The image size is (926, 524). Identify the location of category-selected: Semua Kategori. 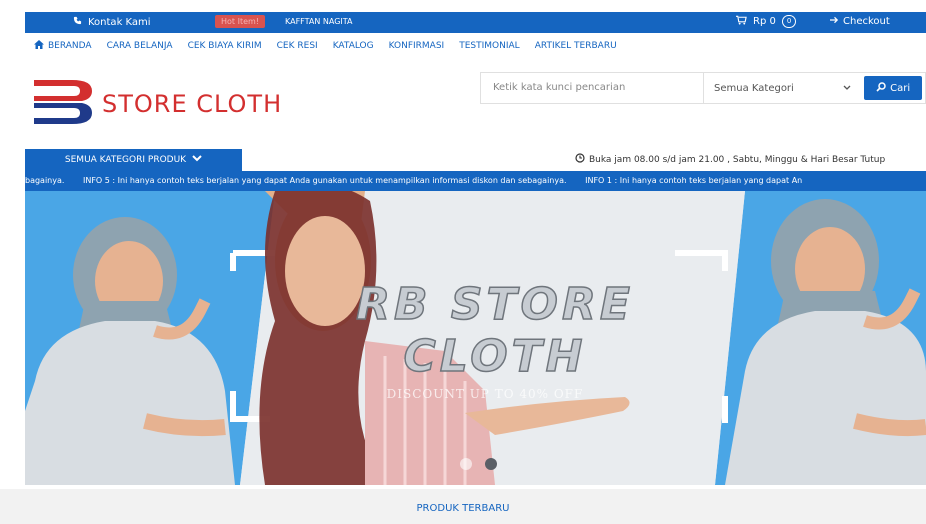
(754, 88).